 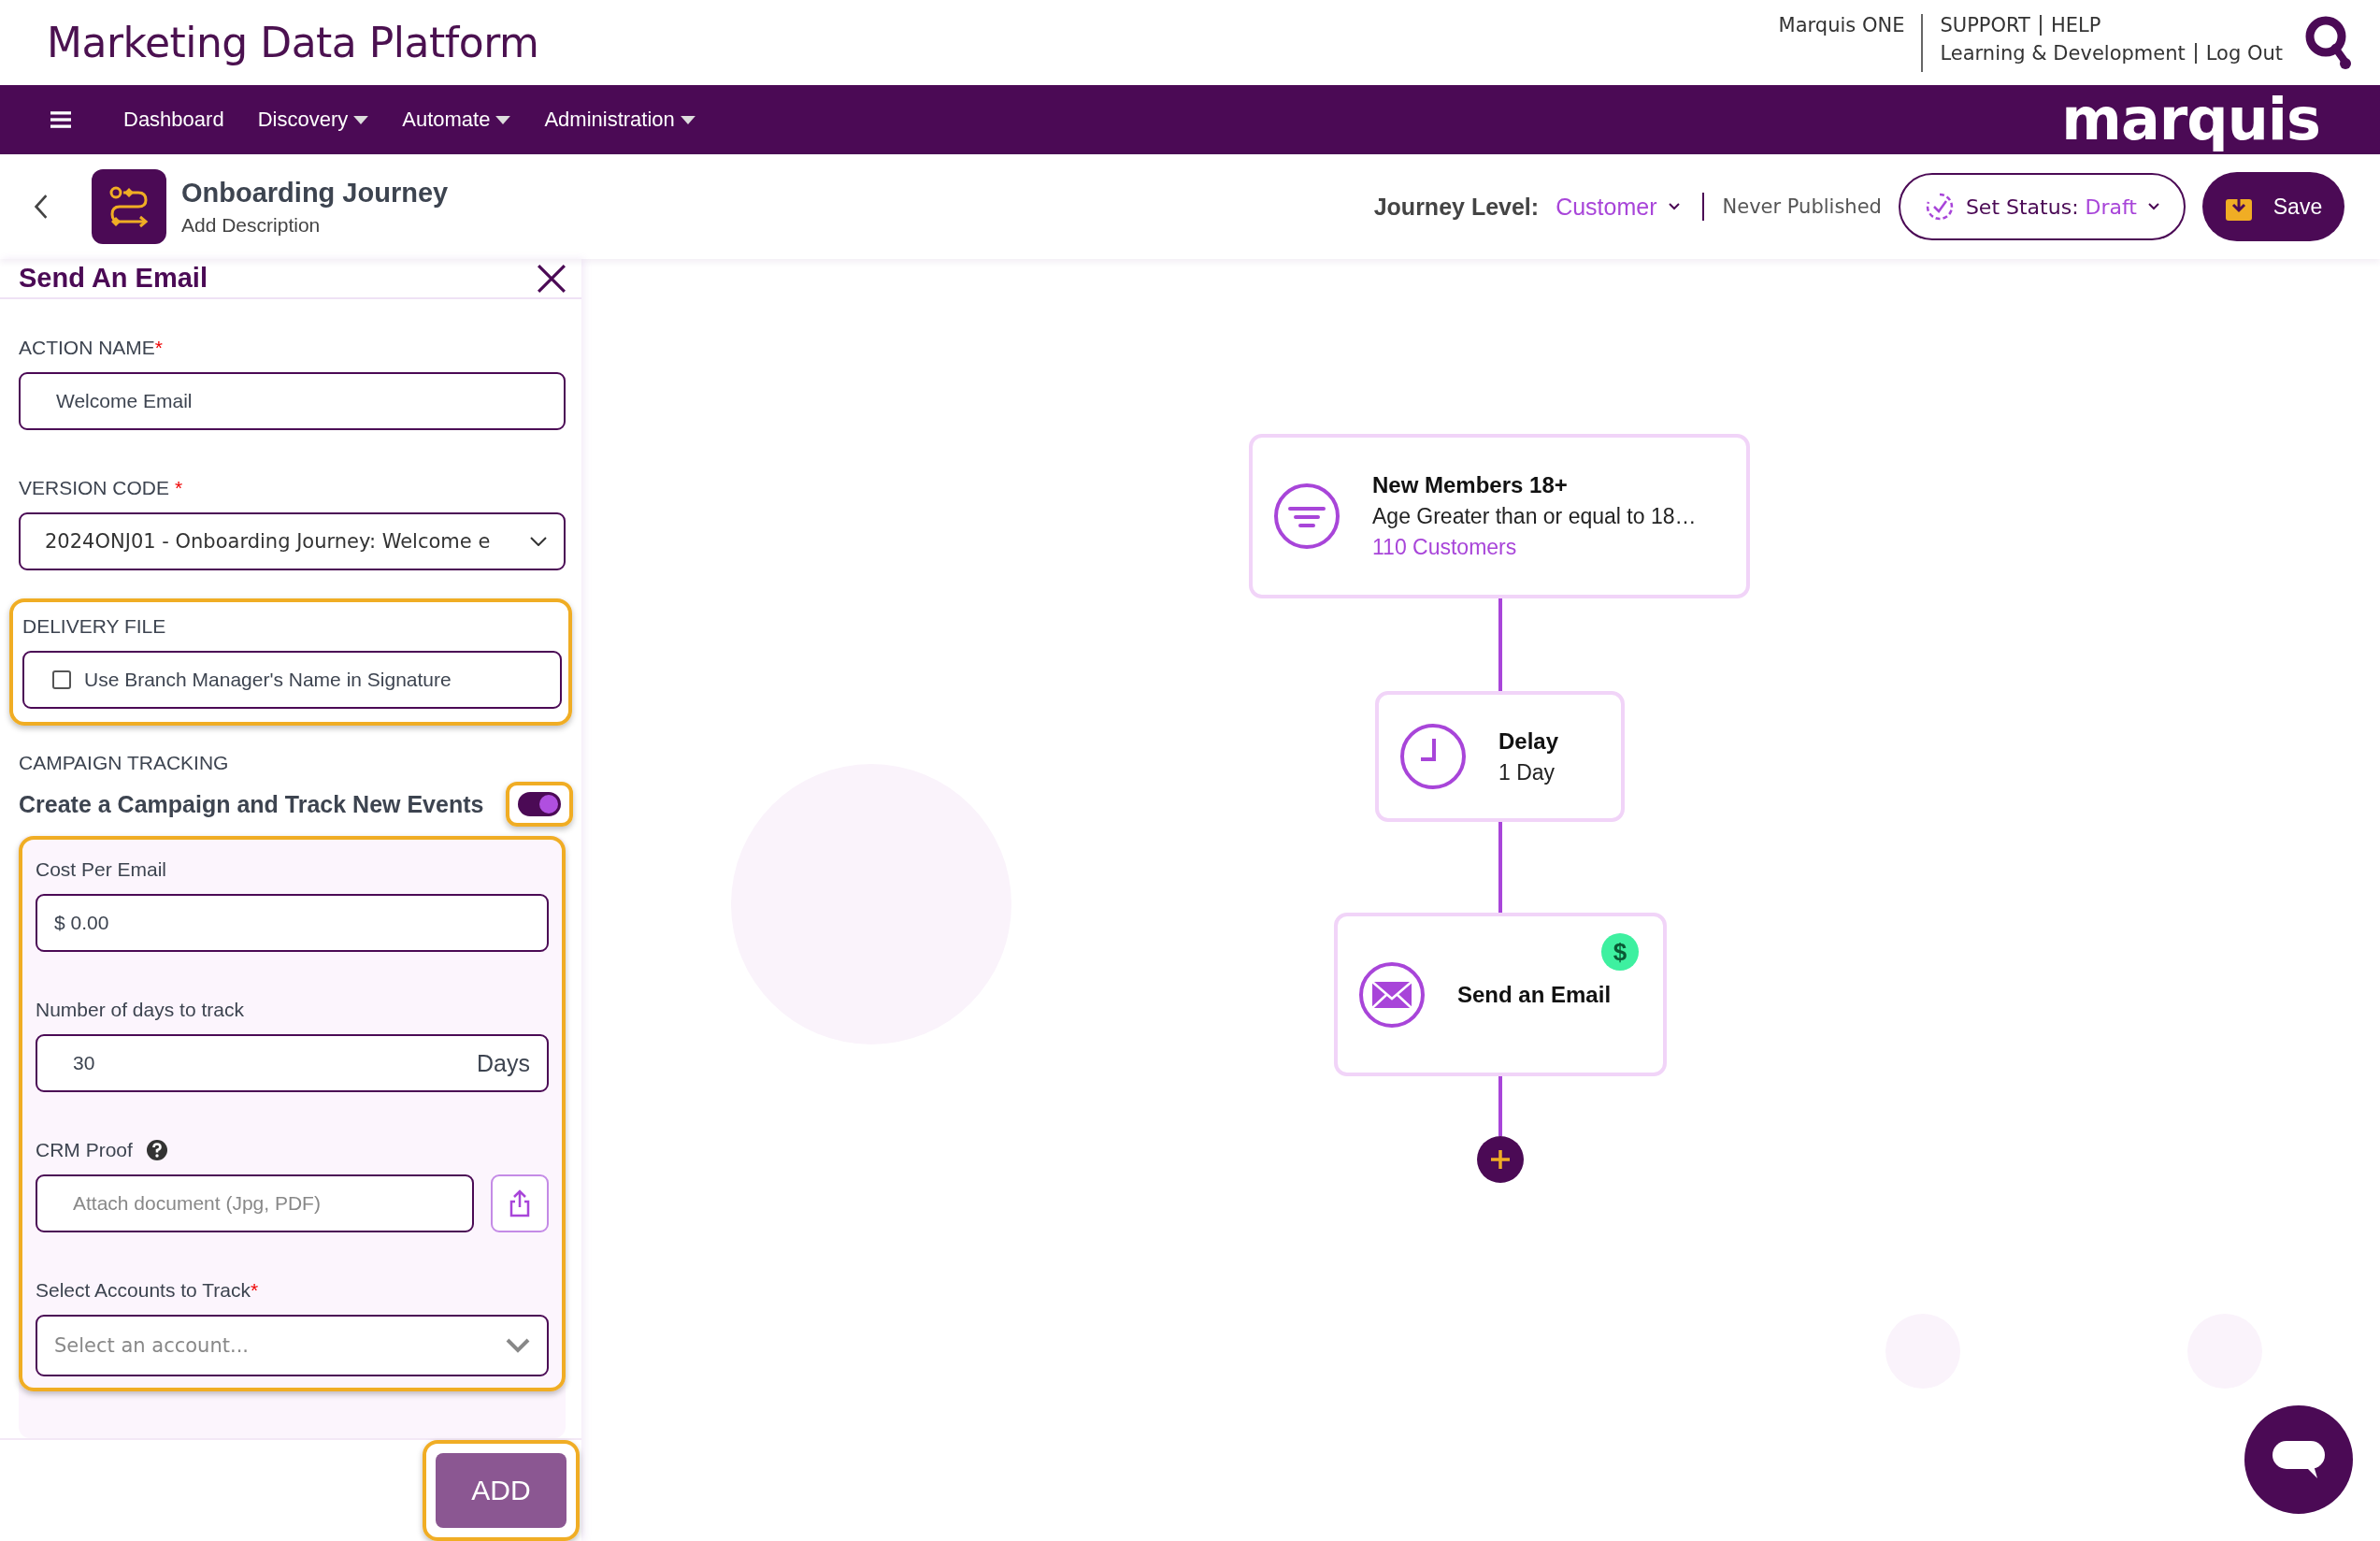 What do you see at coordinates (1620, 952) in the screenshot?
I see `cost-badge: $` at bounding box center [1620, 952].